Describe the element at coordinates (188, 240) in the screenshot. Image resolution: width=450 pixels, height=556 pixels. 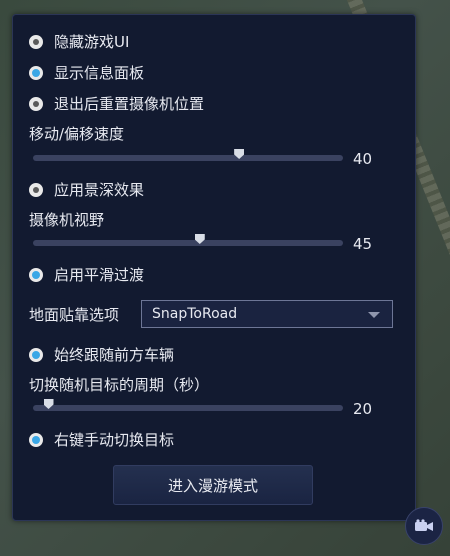
I see `fov-slider` at that location.